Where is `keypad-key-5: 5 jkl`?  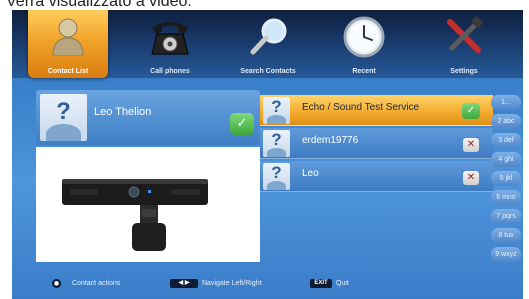
keypad-key-5: 5 jkl is located at coordinates (506, 178).